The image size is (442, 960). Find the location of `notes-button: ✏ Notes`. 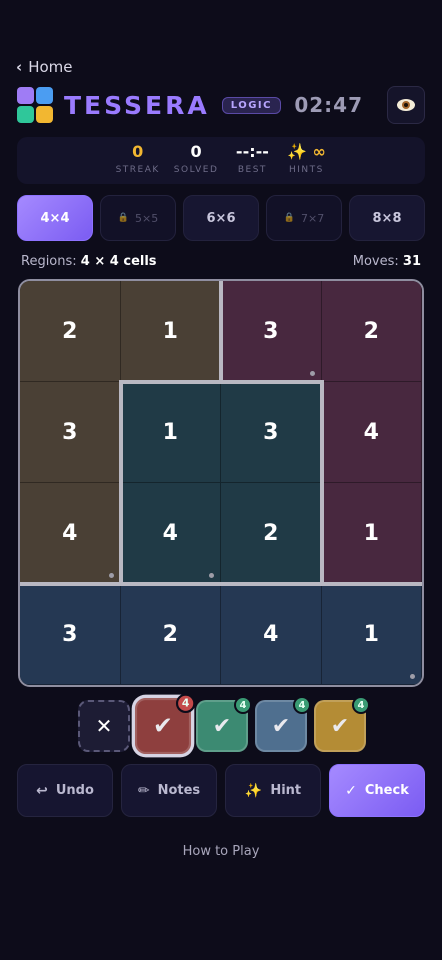

notes-button: ✏ Notes is located at coordinates (169, 790).